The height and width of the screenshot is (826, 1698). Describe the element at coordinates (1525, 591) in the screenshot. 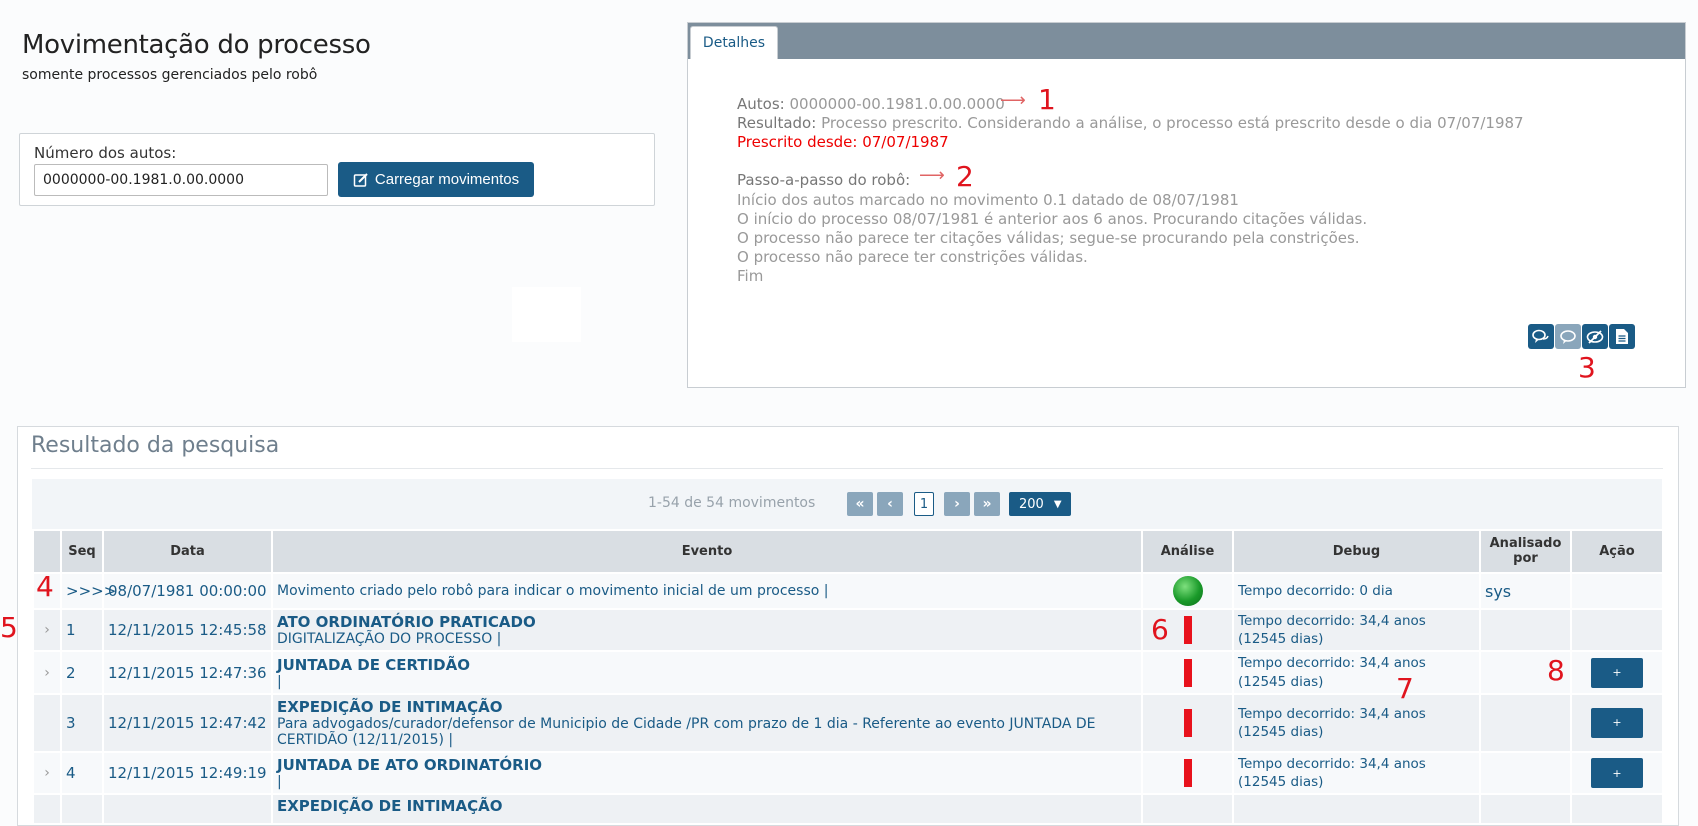

I see `analyzed-by-cell: sys` at that location.